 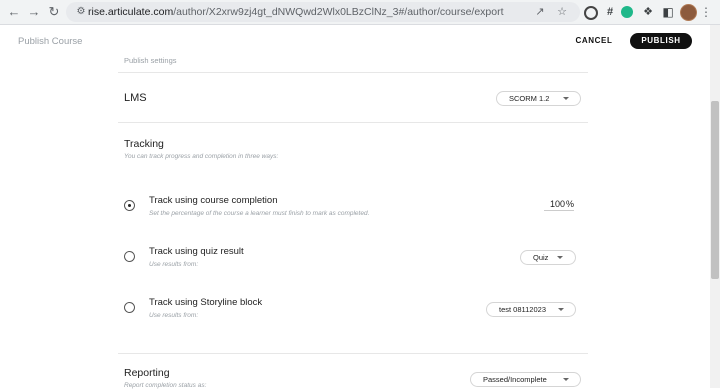 I want to click on completion-percentage-input: 100%, so click(x=559, y=205).